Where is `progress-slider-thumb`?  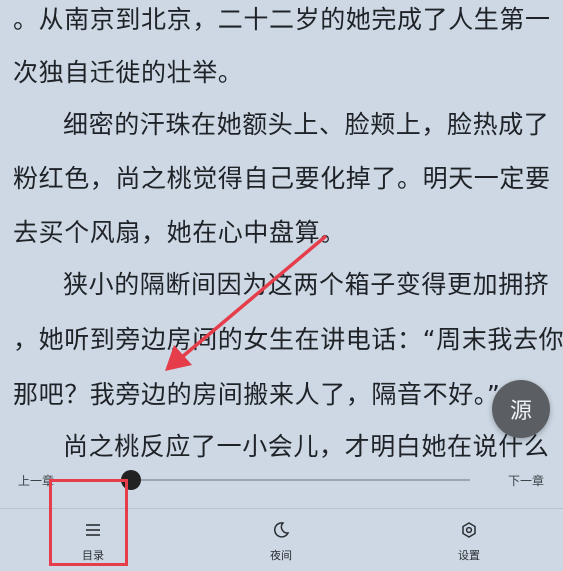
progress-slider-thumb is located at coordinates (130, 480).